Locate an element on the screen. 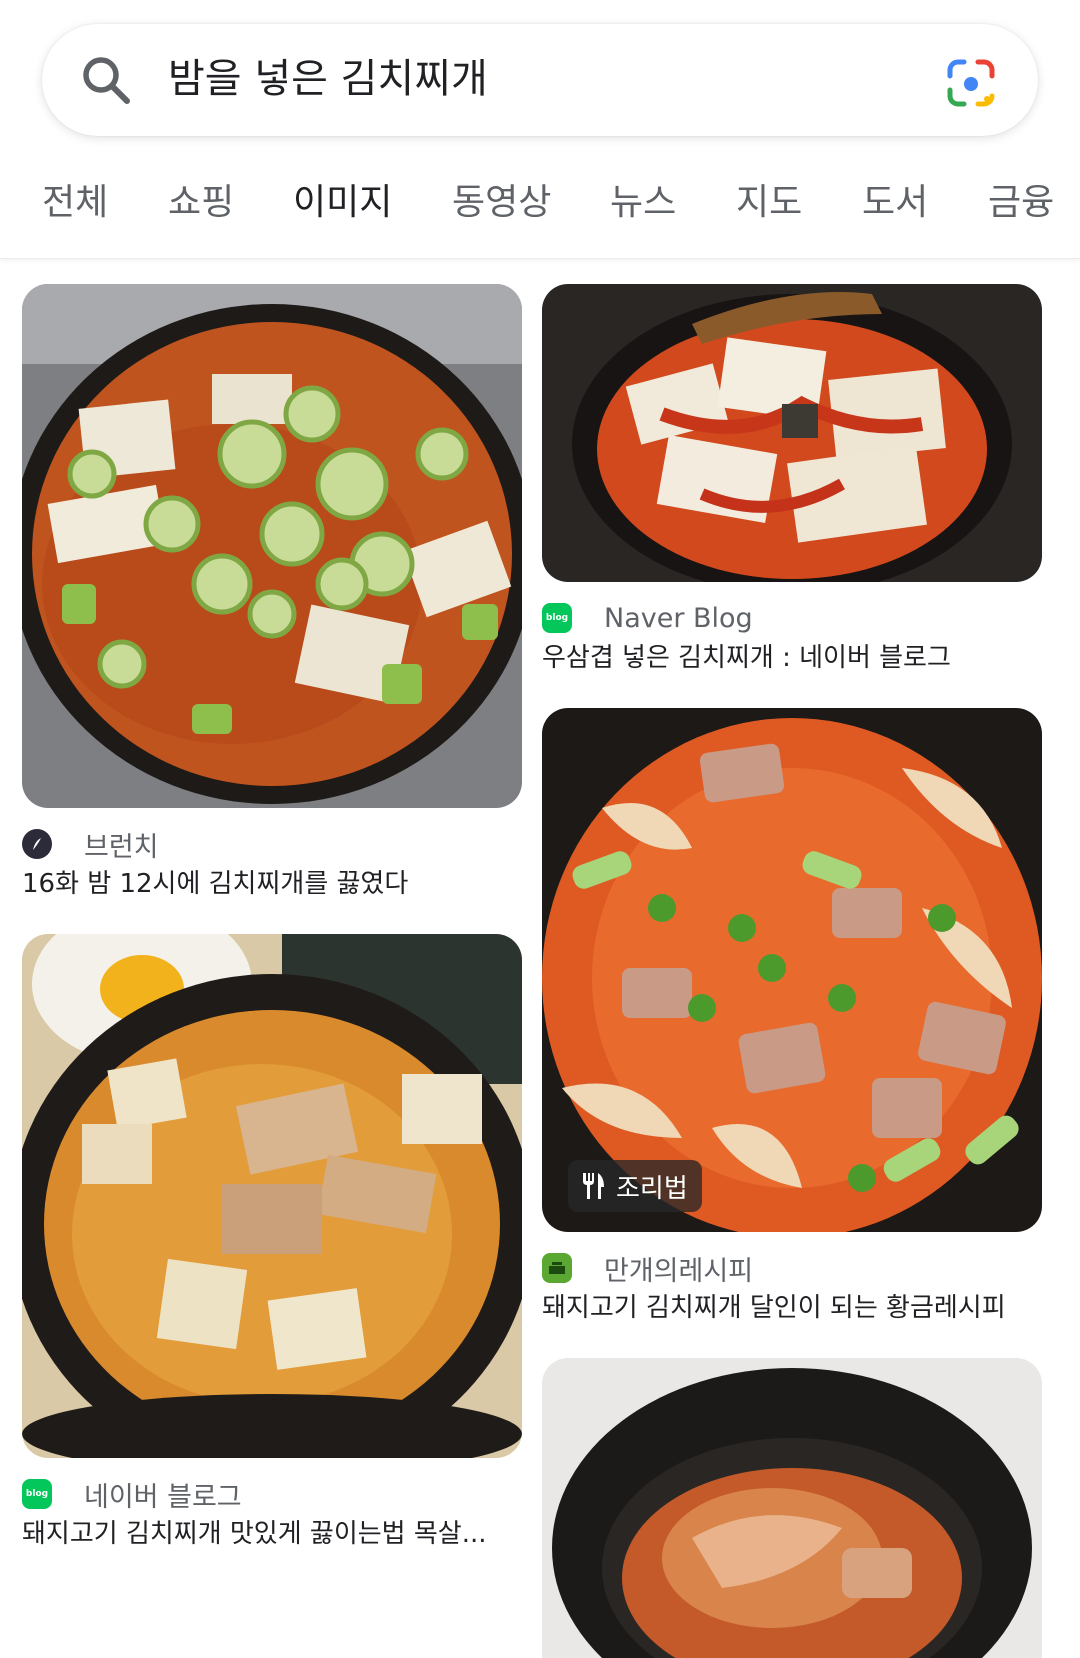 This screenshot has width=1080, height=1658. tab-books: 도서 is located at coordinates (895, 203).